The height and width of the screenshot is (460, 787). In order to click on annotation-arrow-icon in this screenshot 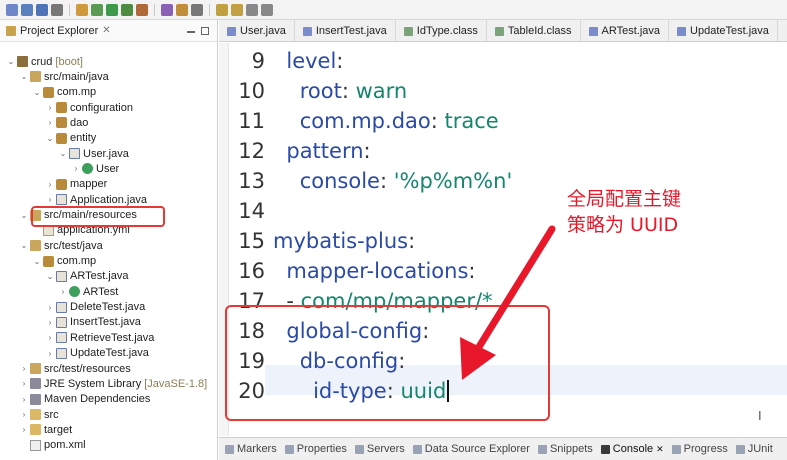, I will do `click(508, 302)`.